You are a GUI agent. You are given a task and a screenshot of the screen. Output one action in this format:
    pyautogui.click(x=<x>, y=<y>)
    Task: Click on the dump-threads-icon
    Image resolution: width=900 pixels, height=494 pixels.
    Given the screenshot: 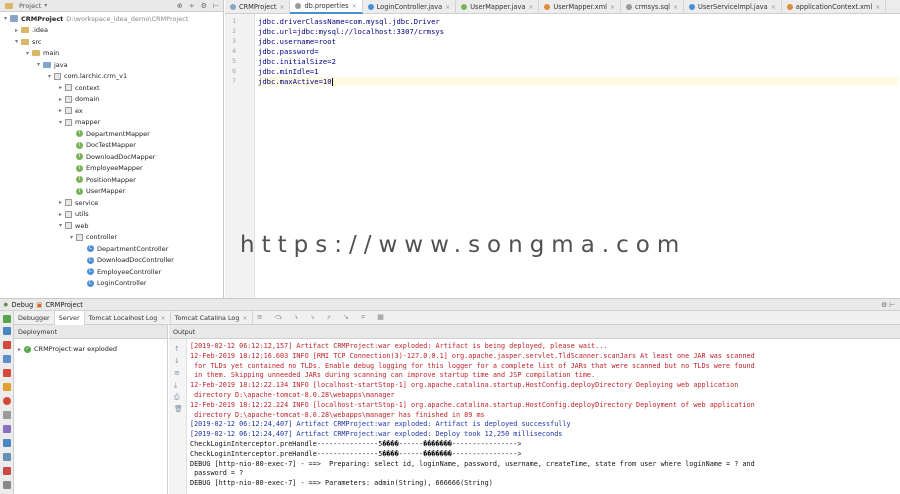 What is the action you would take?
    pyautogui.click(x=7, y=429)
    